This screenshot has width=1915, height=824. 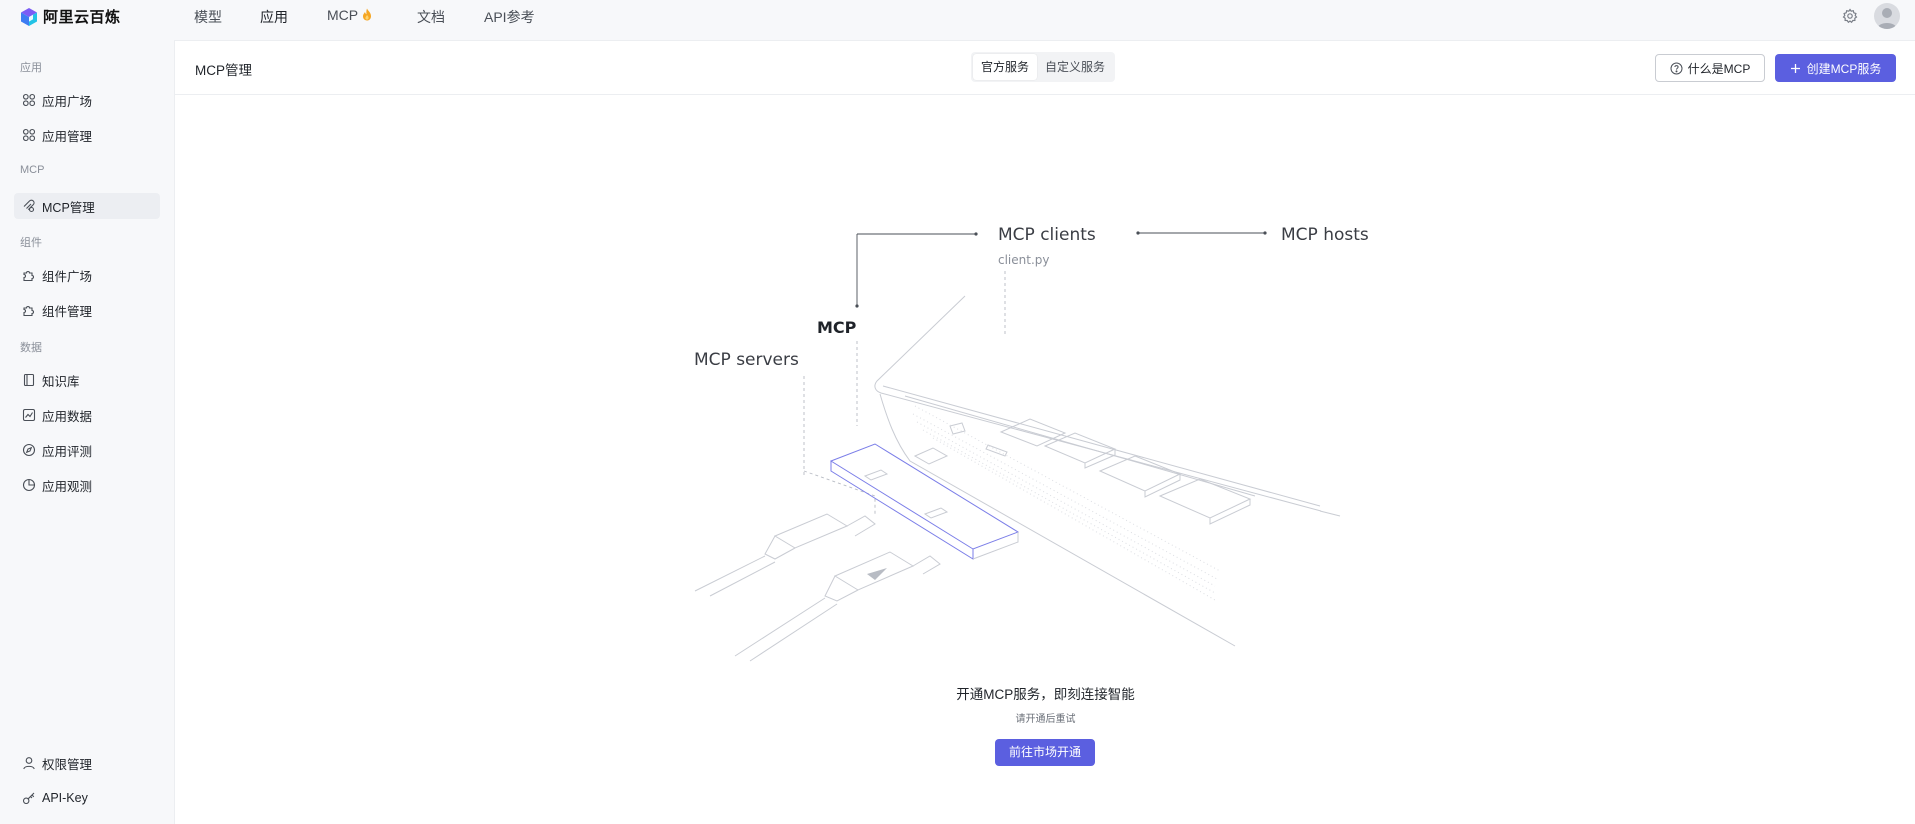 I want to click on sidebar-item-app-observability: 应用观测, so click(x=87, y=485).